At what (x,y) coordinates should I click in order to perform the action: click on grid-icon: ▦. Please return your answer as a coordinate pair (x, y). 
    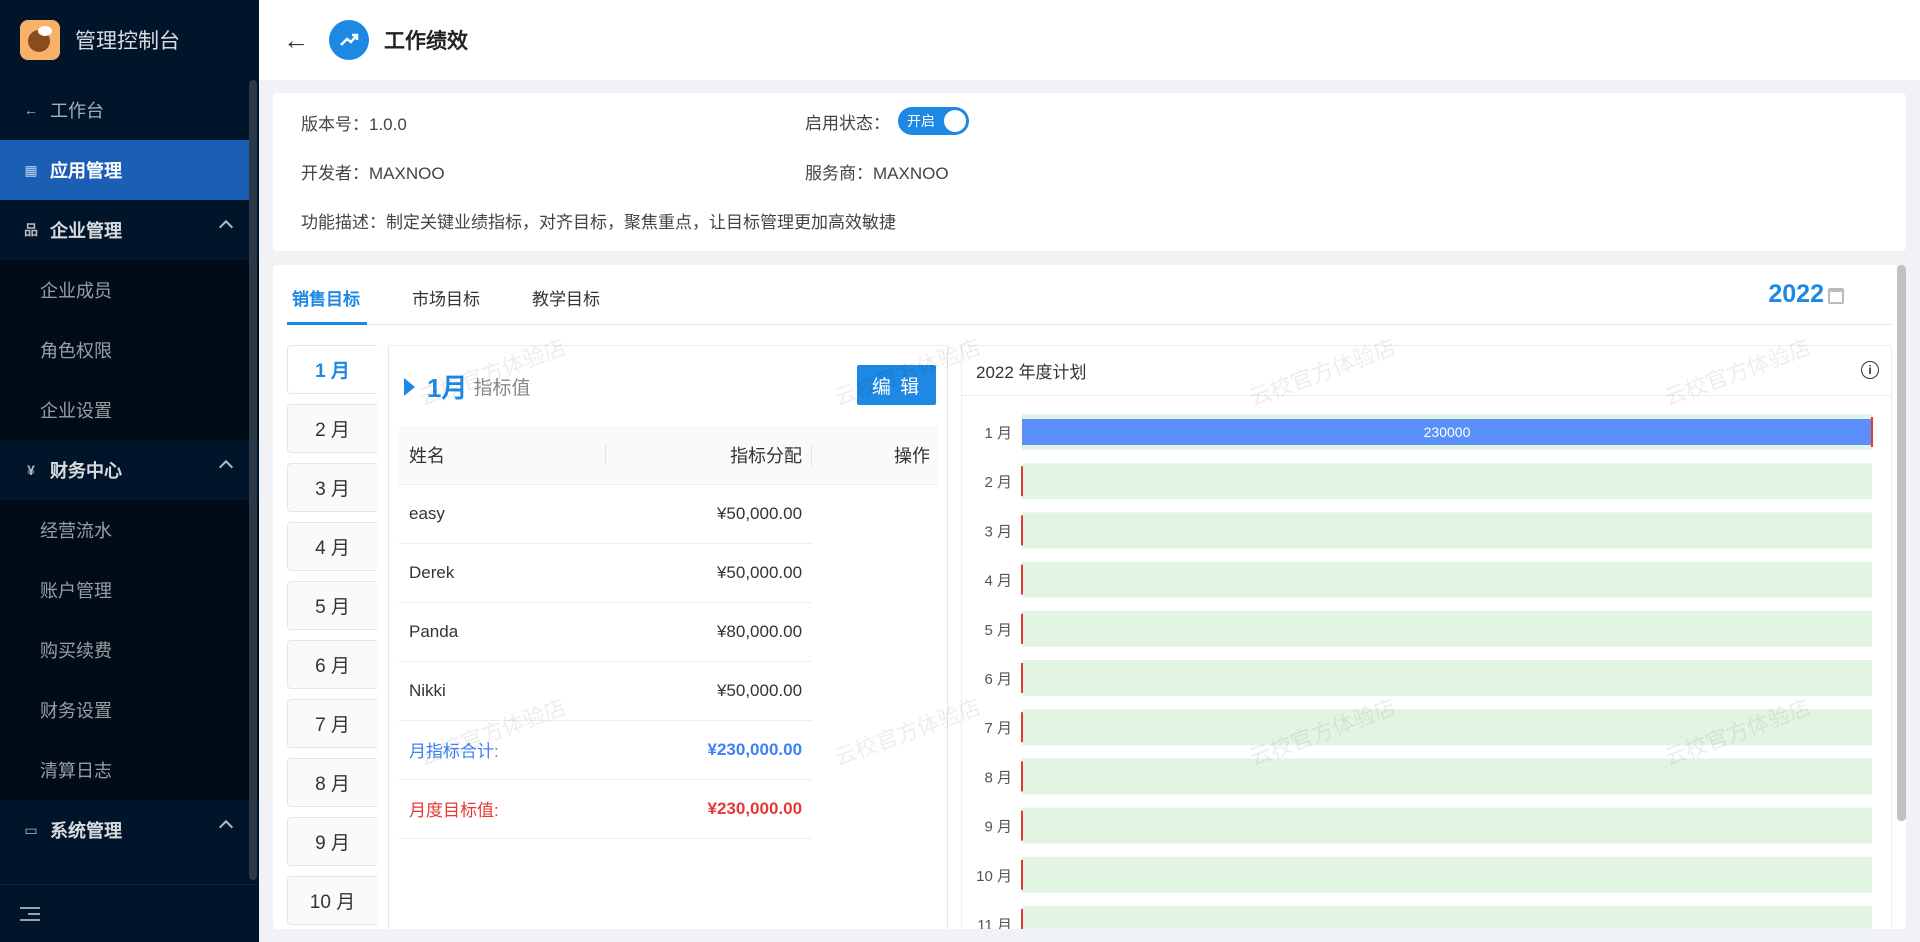
    Looking at the image, I should click on (31, 169).